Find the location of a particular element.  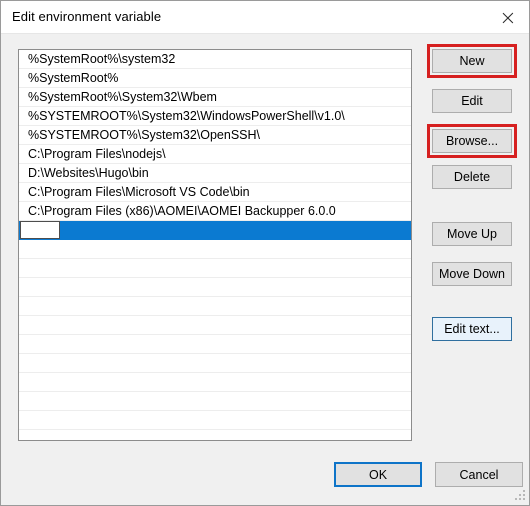

list-item: %SystemRoot% is located at coordinates (215, 78).